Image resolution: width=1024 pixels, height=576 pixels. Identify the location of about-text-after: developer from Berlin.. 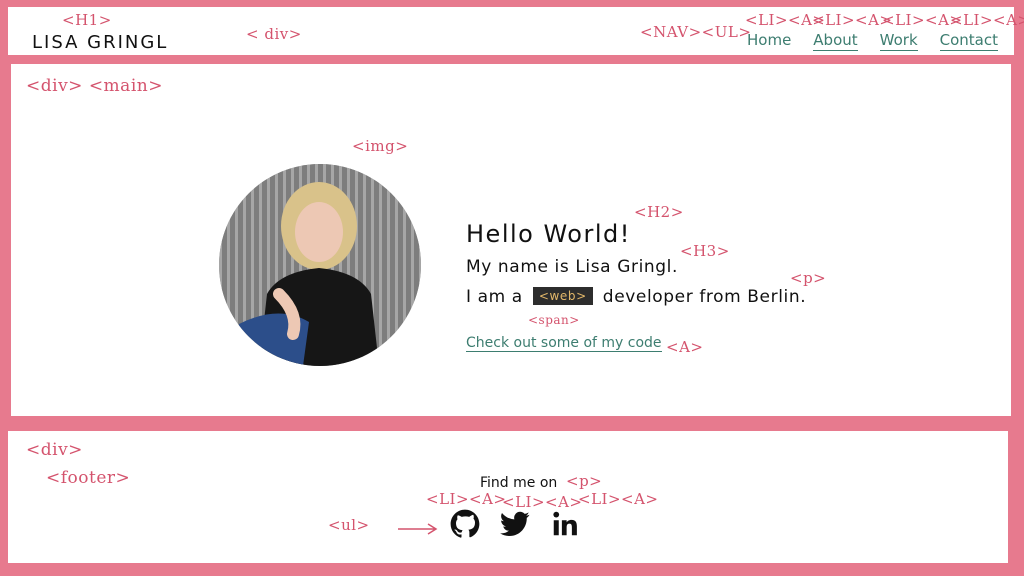
(704, 297).